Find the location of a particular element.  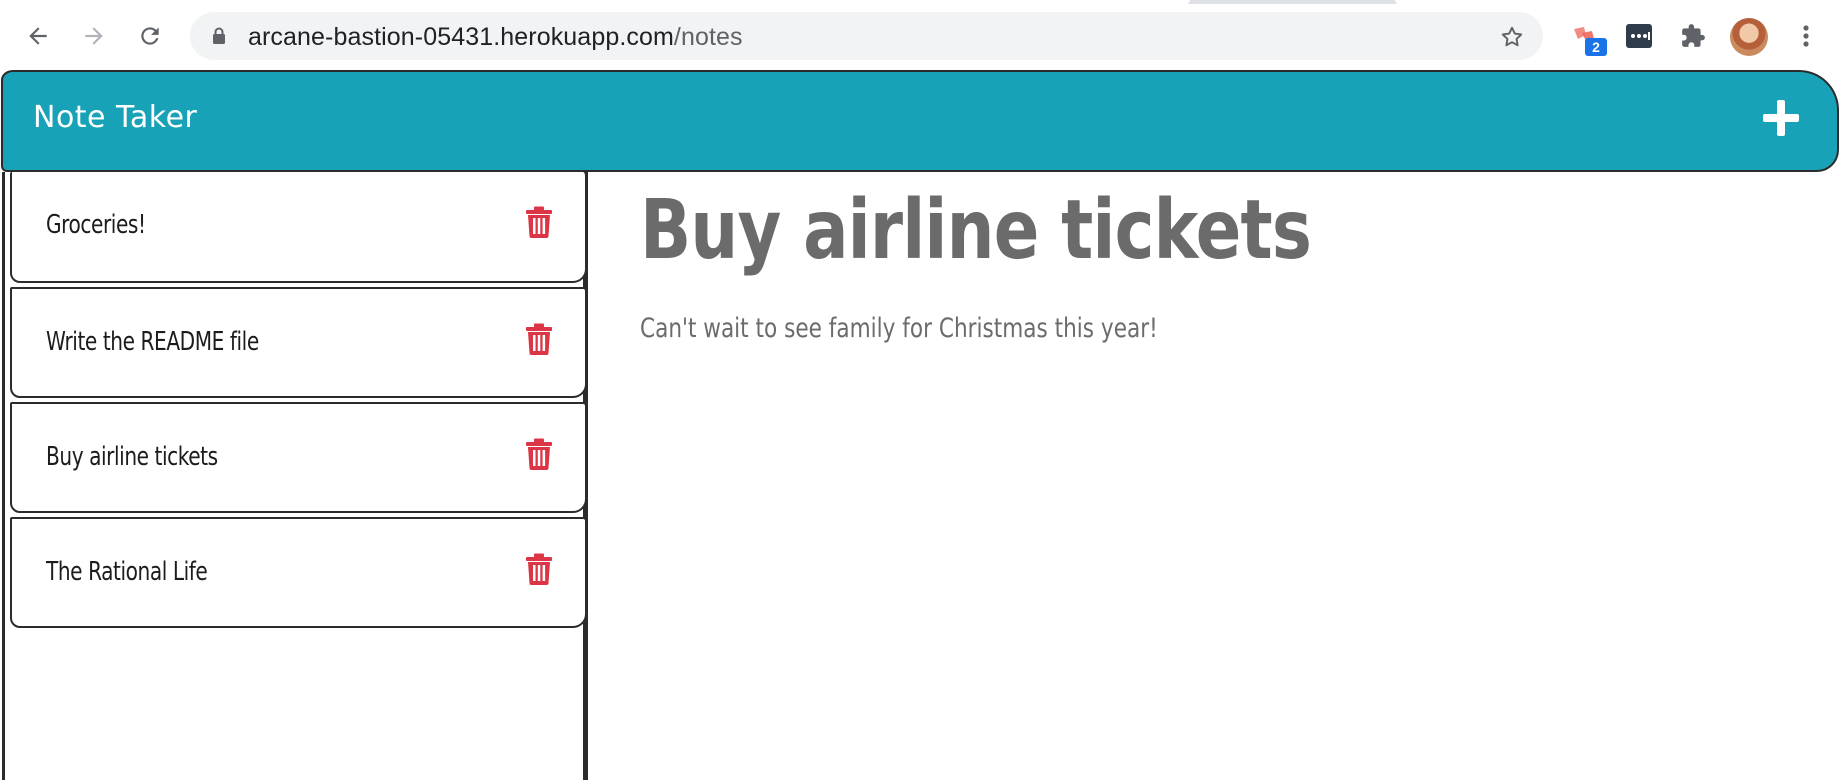

note-list-item-title: Buy airline tickets is located at coordinates (132, 457).